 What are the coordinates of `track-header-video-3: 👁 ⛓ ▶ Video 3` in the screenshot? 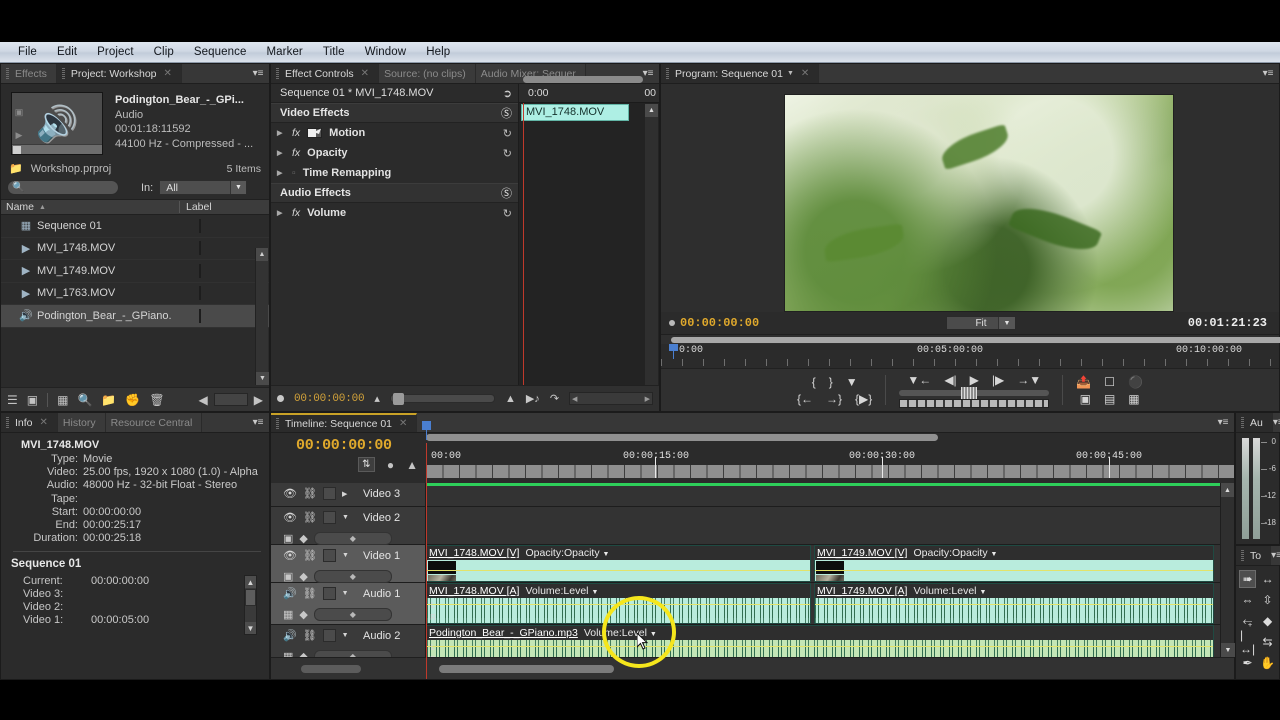 It's located at (348, 494).